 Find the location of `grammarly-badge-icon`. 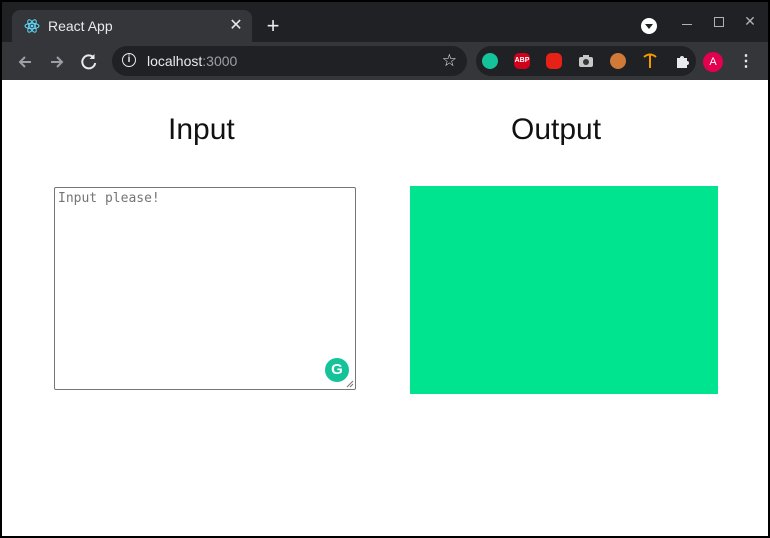

grammarly-badge-icon is located at coordinates (337, 370).